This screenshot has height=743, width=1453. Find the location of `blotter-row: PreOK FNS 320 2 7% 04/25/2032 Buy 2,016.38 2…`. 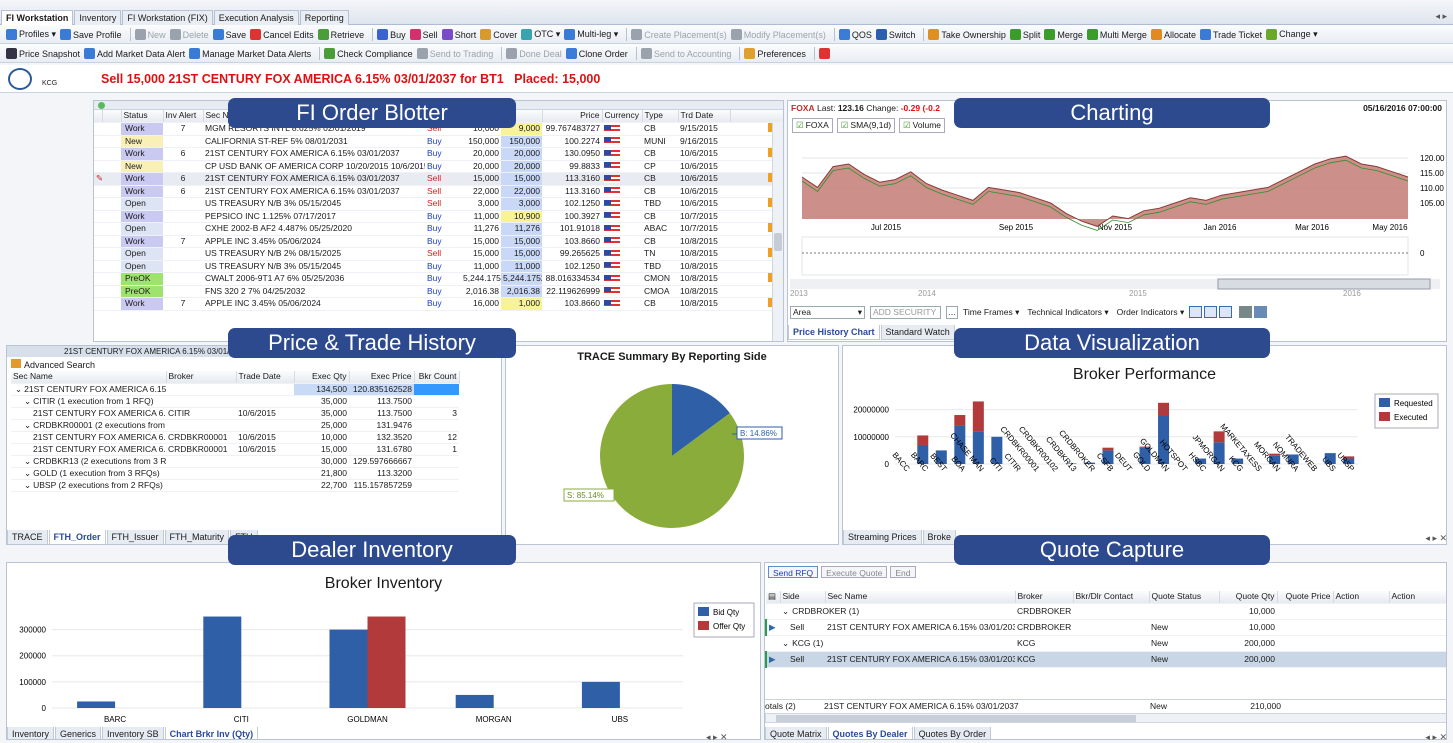

blotter-row: PreOK FNS 320 2 7% 04/25/2032 Buy 2,016.38 2… is located at coordinates (438, 291).